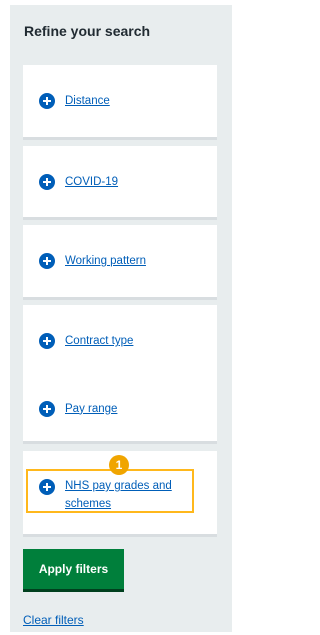  I want to click on step-marker-badge: 1, so click(119, 465).